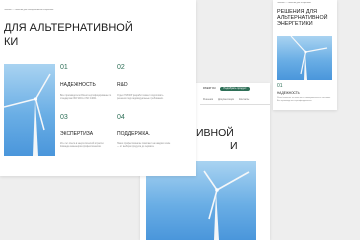 Image resolution: width=360 pixels, height=240 pixels. I want to click on feature-title-support: ПОДДЕРЖКА., so click(134, 134).